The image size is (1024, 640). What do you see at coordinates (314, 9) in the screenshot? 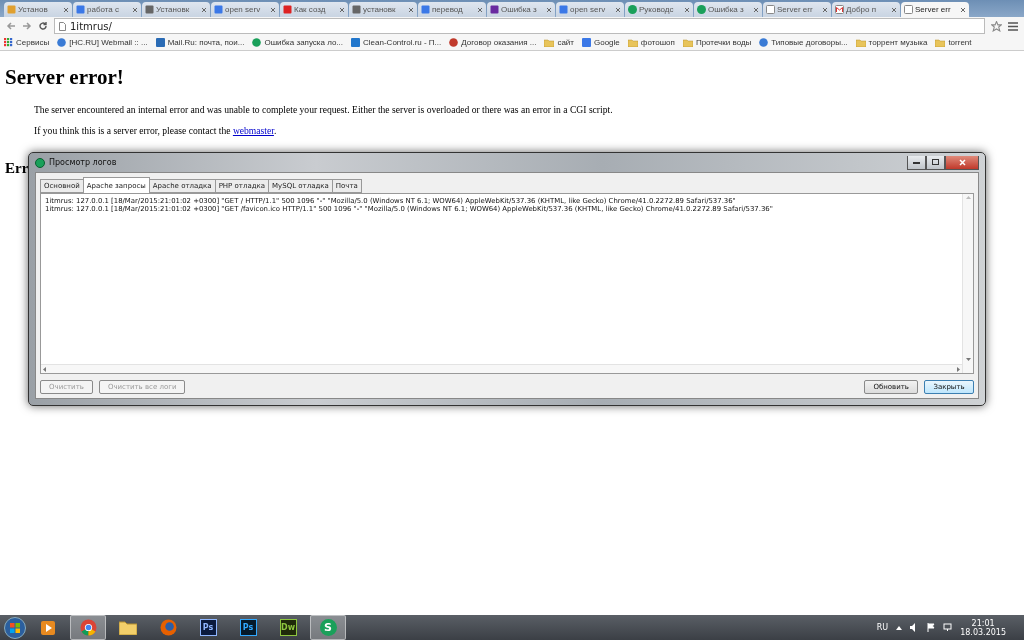
I see `browser-tab: Как созд` at bounding box center [314, 9].